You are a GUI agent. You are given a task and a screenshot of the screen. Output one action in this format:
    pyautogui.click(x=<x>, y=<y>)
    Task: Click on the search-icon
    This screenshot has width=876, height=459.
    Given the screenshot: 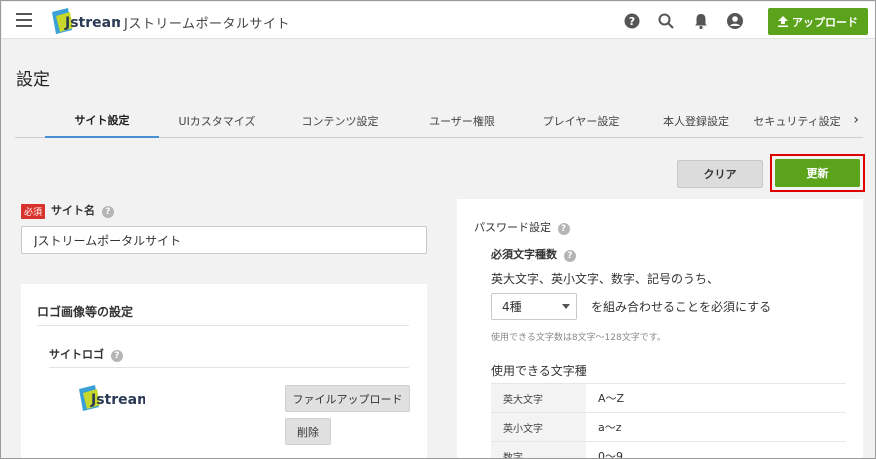 What is the action you would take?
    pyautogui.click(x=666, y=21)
    